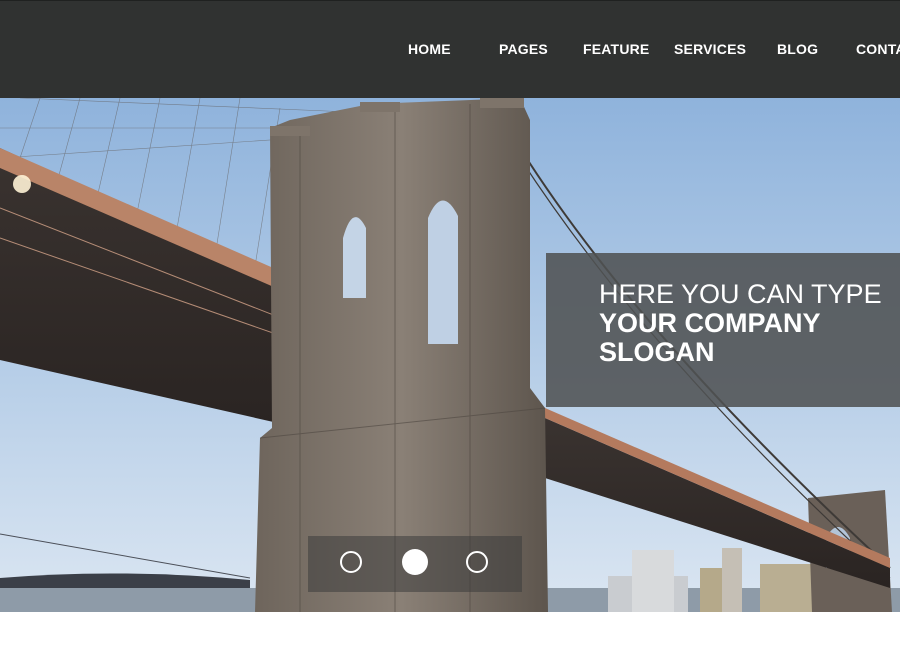 The image size is (900, 650). What do you see at coordinates (710, 49) in the screenshot?
I see `nav-item-services: SERVICES` at bounding box center [710, 49].